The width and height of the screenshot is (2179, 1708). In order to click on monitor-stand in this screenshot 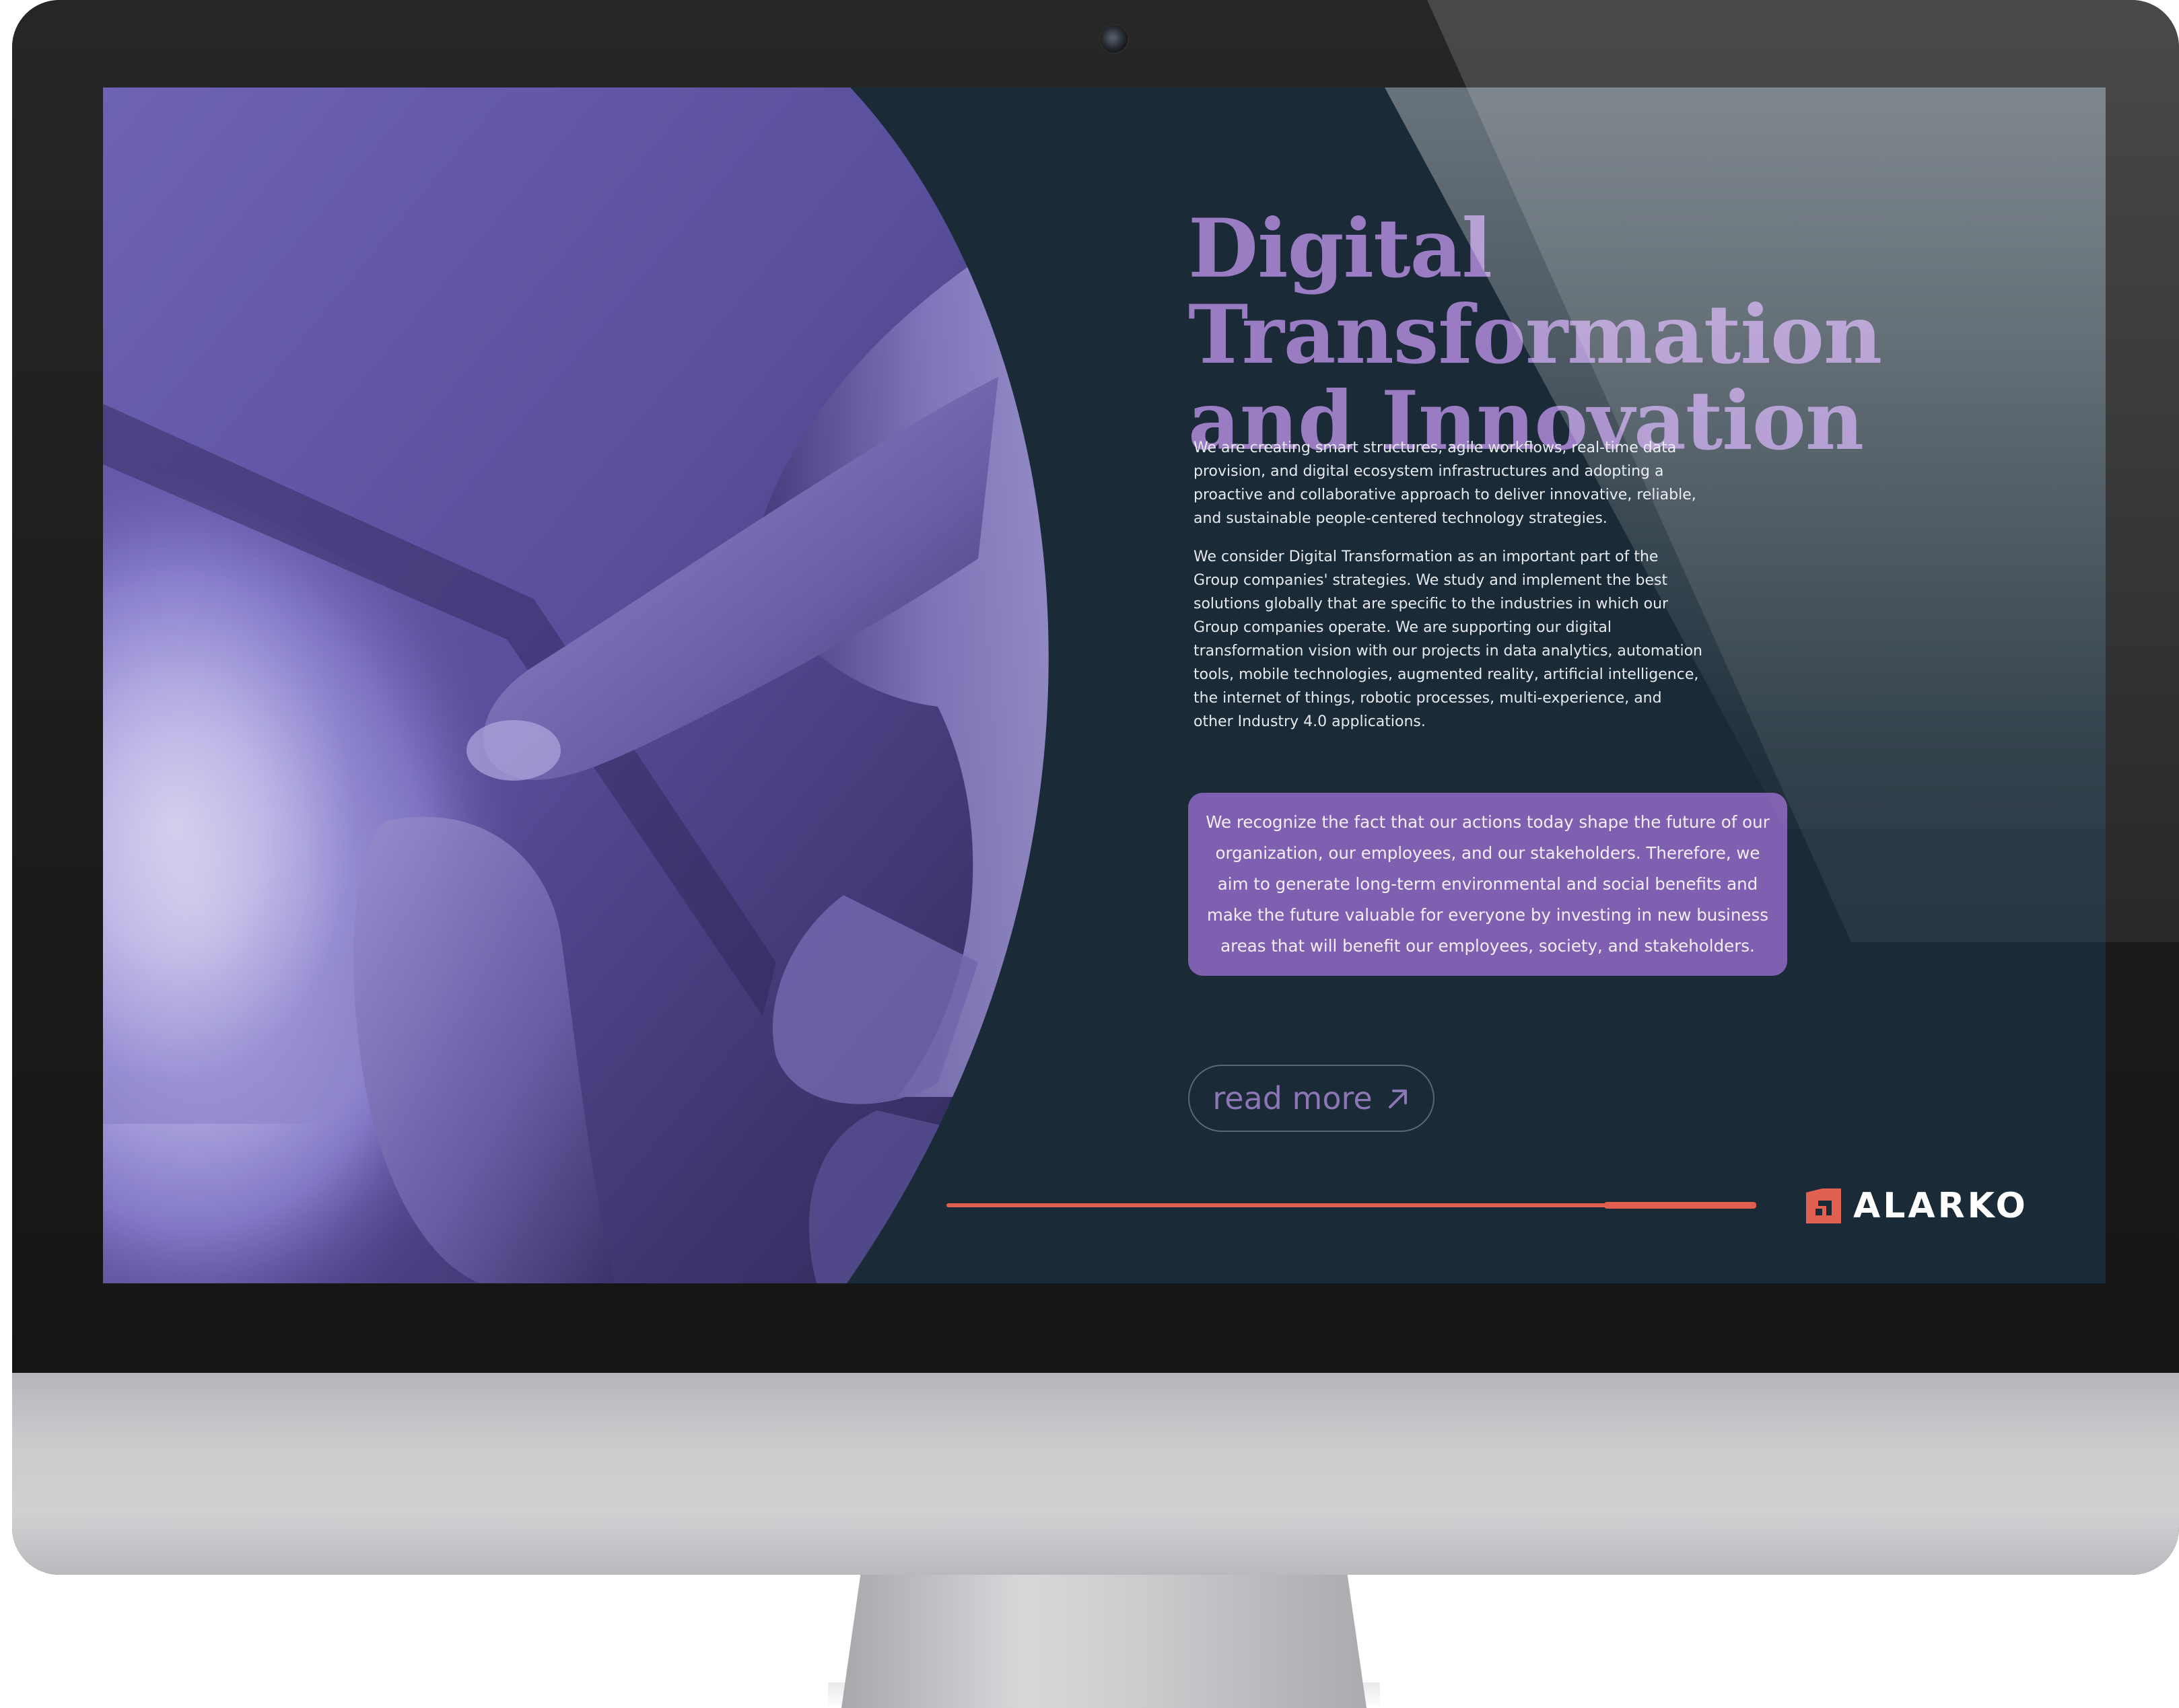, I will do `click(1104, 1634)`.